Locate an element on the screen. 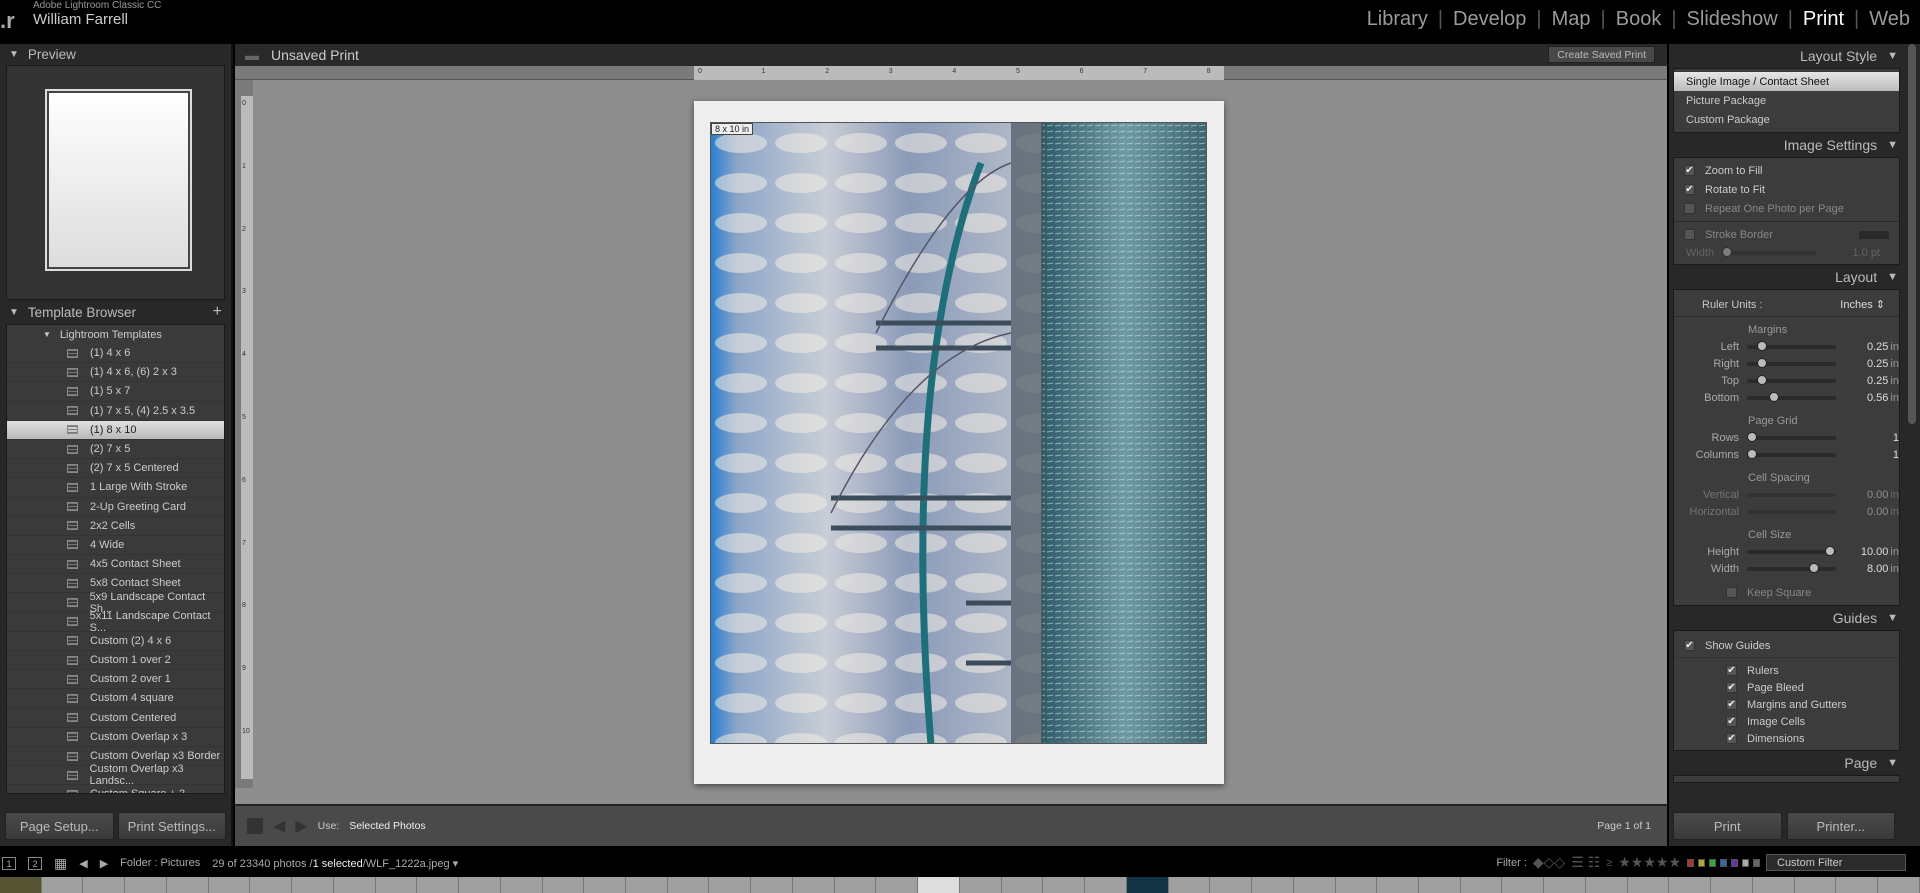 The width and height of the screenshot is (1920, 893). folder-source: Folder : Pictures is located at coordinates (160, 863).